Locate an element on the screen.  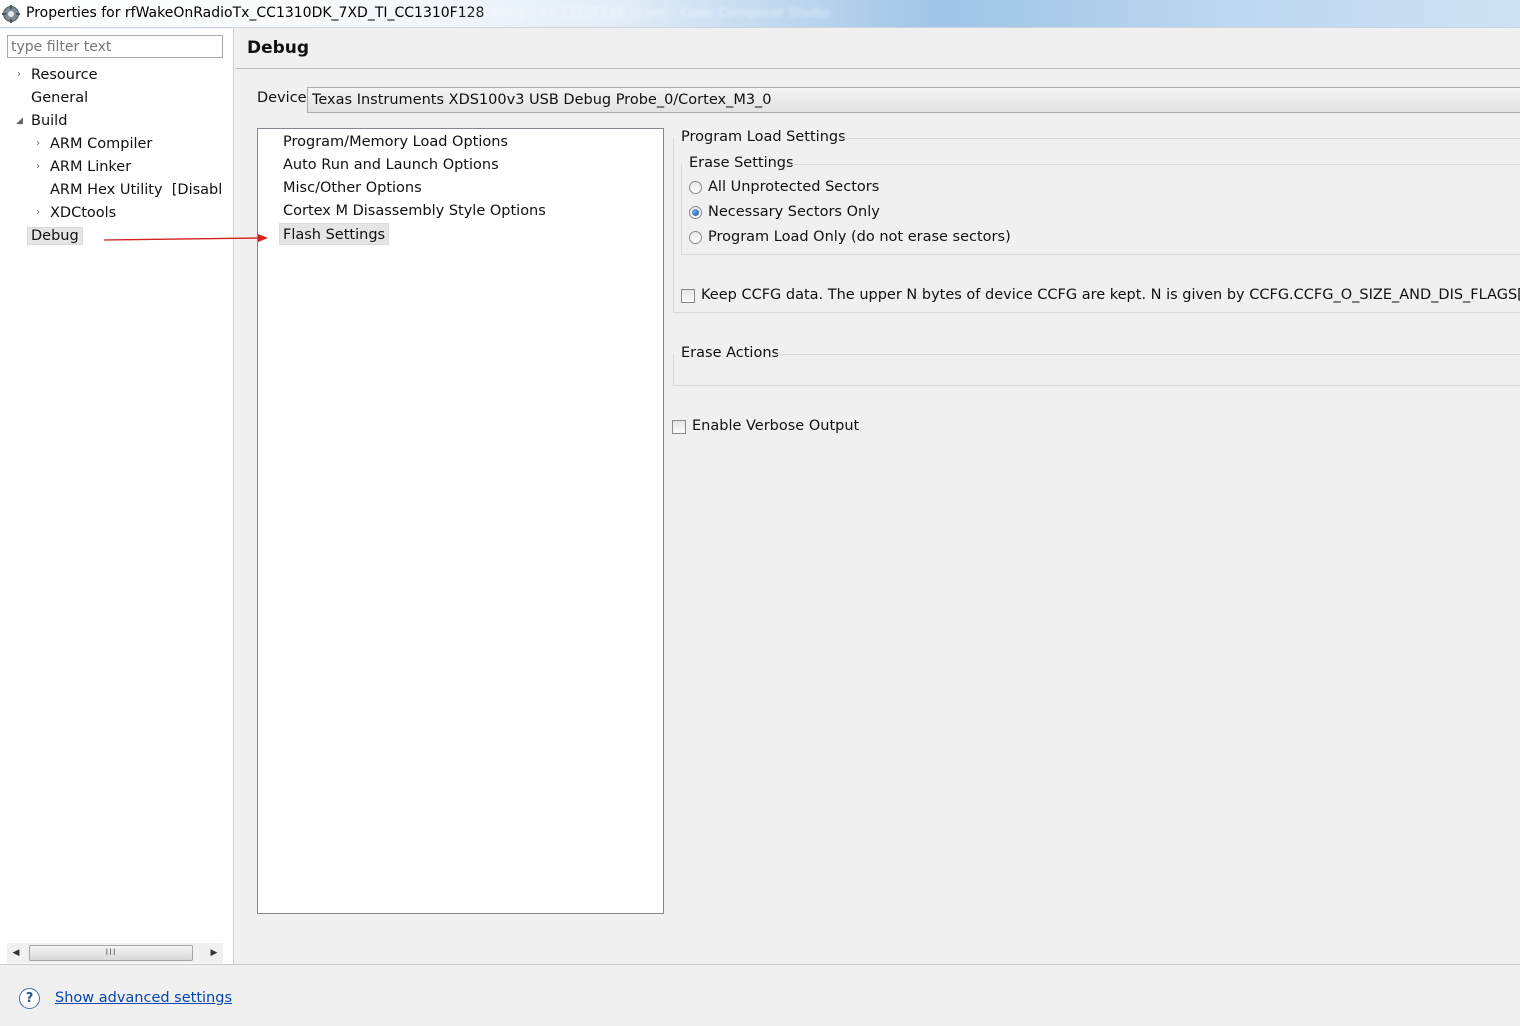
keep-ccfg-checkbox is located at coordinates (688, 296).